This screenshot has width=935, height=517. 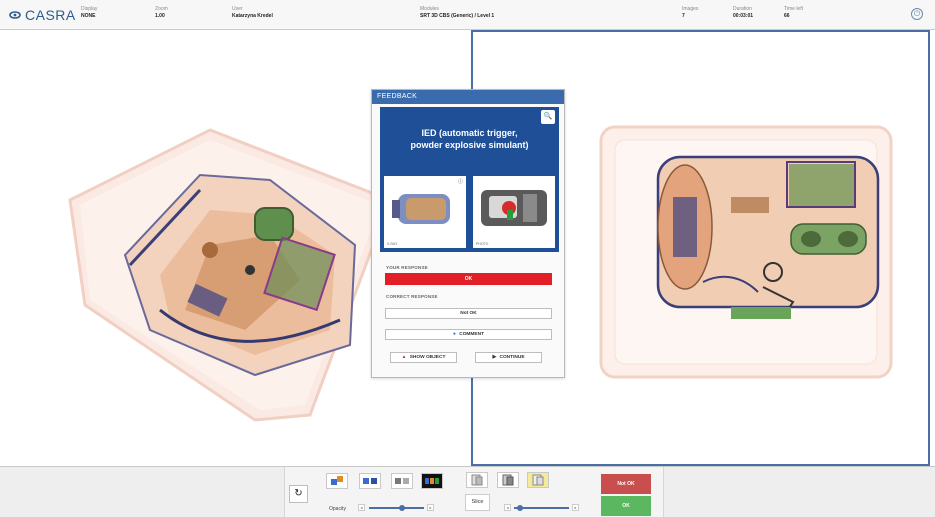 I want to click on time-left-label: Time left, so click(x=793, y=9).